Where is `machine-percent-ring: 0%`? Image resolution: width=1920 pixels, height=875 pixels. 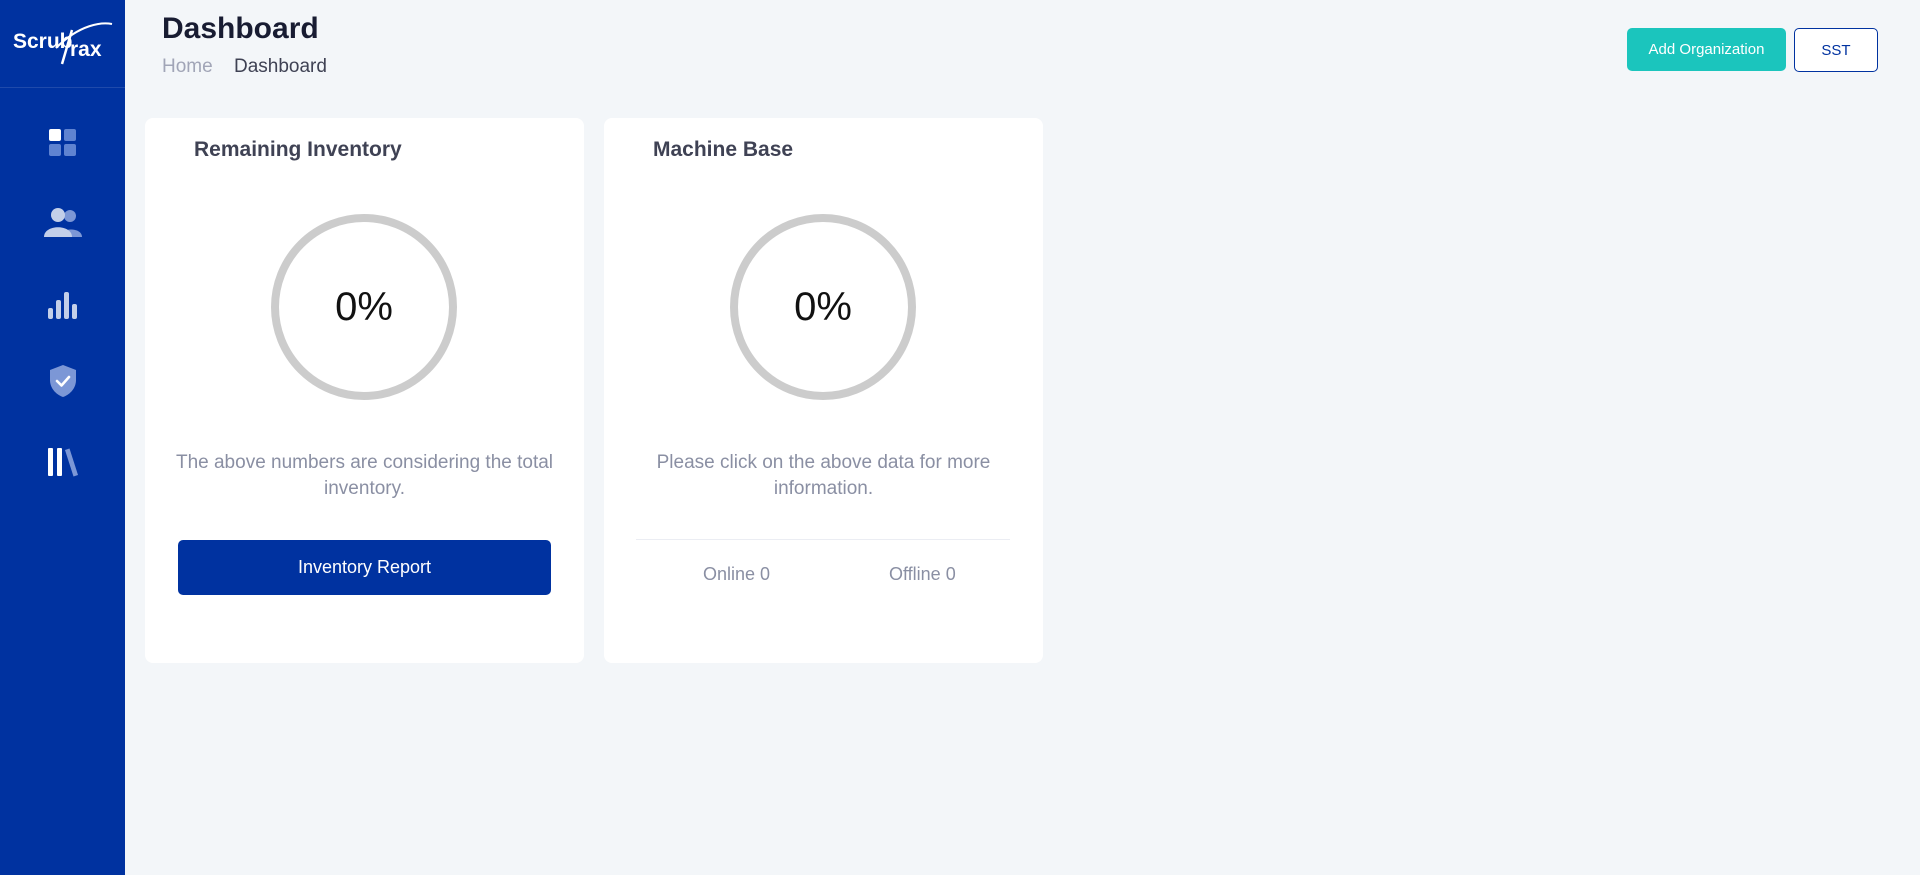 machine-percent-ring: 0% is located at coordinates (823, 307).